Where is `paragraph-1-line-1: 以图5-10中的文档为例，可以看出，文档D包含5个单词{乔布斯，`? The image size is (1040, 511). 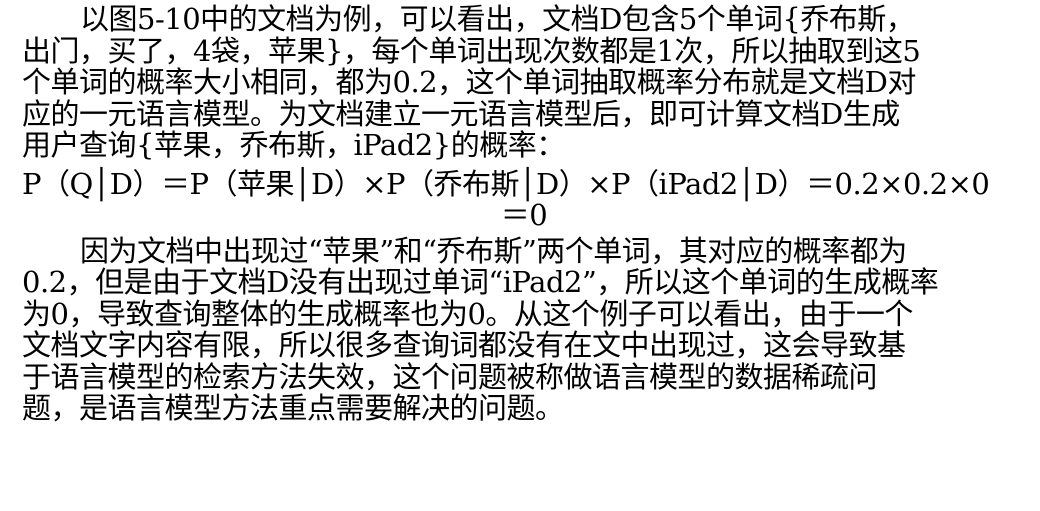 paragraph-1-line-1: 以图5-10中的文档为例，可以看出，文档D包含5个单词{乔布斯， is located at coordinates (497, 19).